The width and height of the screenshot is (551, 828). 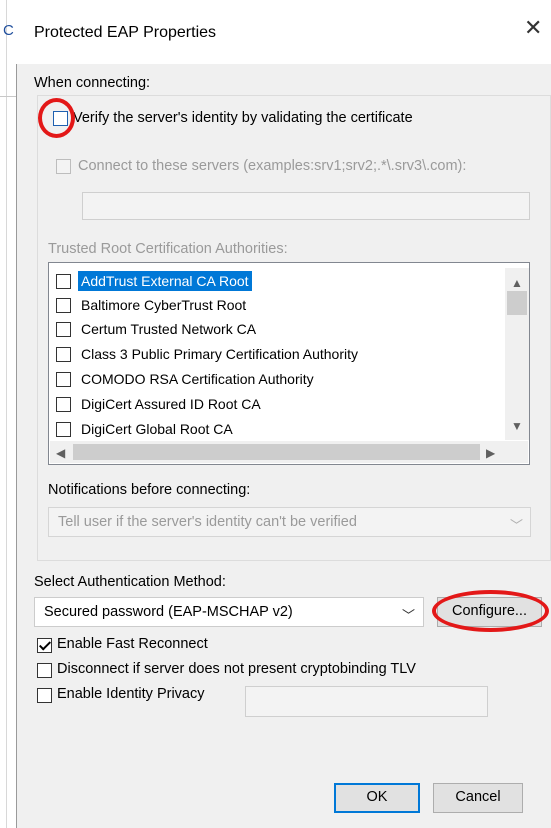 I want to click on scroll-right-icon: ▶, so click(x=490, y=453).